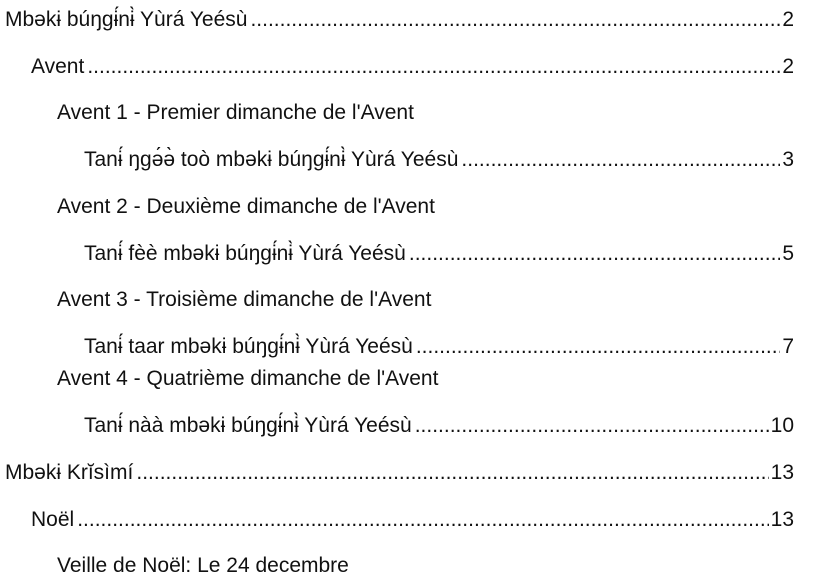 Image resolution: width=814 pixels, height=586 pixels. Describe the element at coordinates (248, 425) in the screenshot. I see `toc-entry-title: Tanɨ́ nàà mbəkɨ búŋgɨ́nɨ̀ Yùrá Yeésù` at that location.